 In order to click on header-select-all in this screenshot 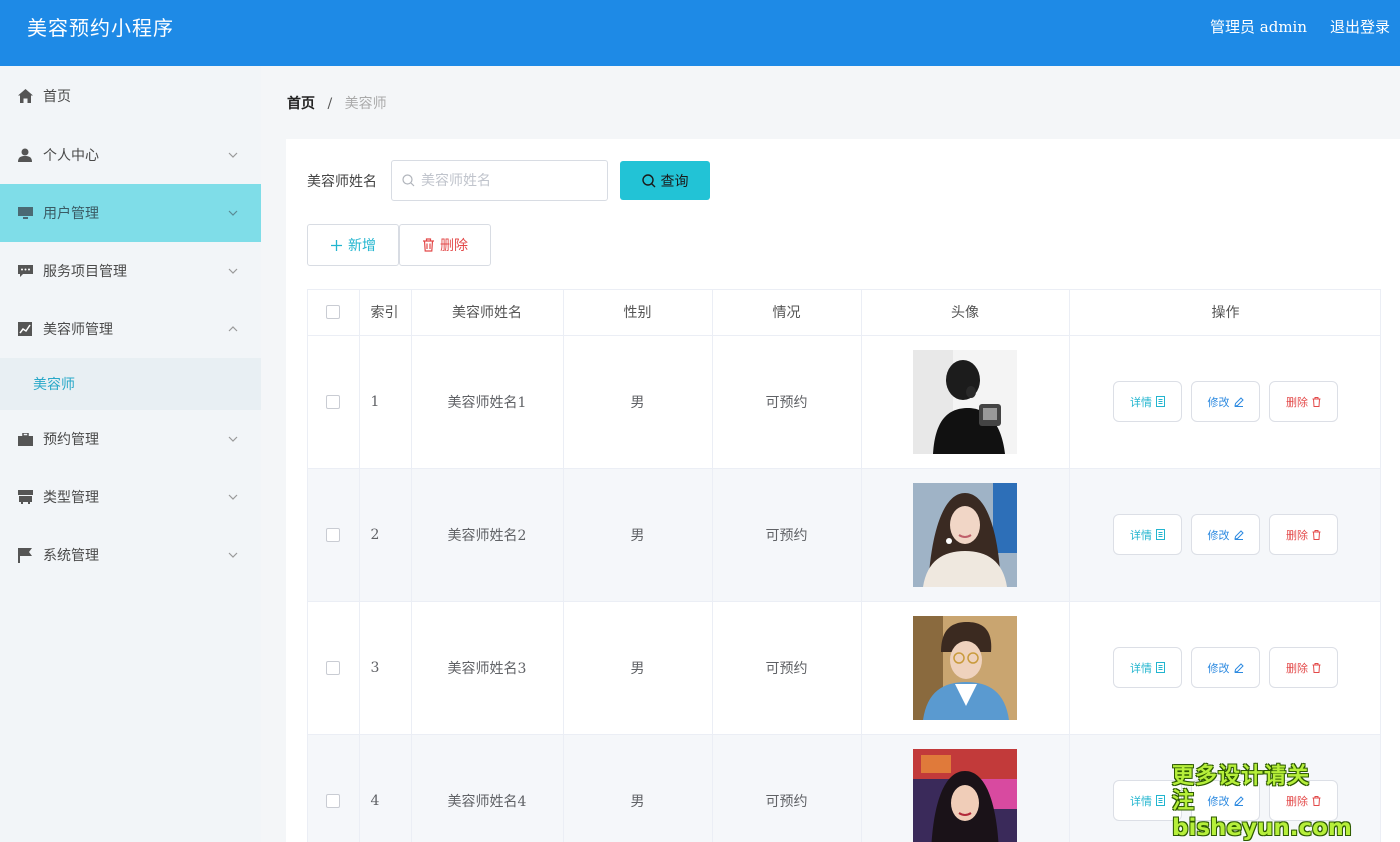, I will do `click(334, 313)`.